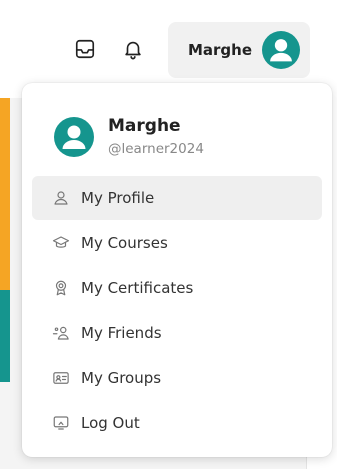  I want to click on menu-item-my-courses: My Courses, so click(177, 243).